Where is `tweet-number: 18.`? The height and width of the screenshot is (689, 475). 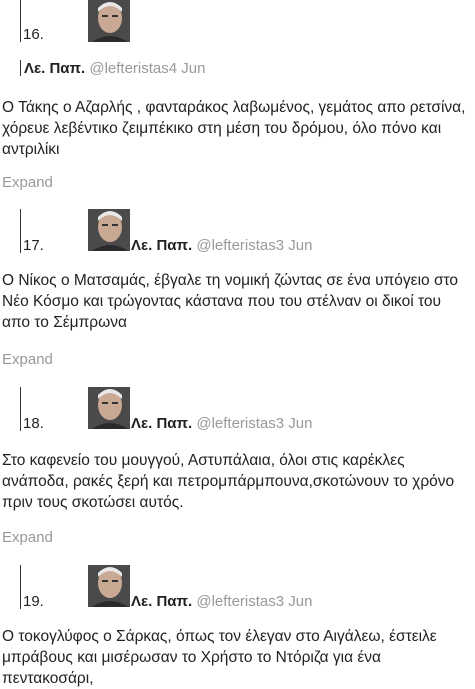
tweet-number: 18. is located at coordinates (33, 423).